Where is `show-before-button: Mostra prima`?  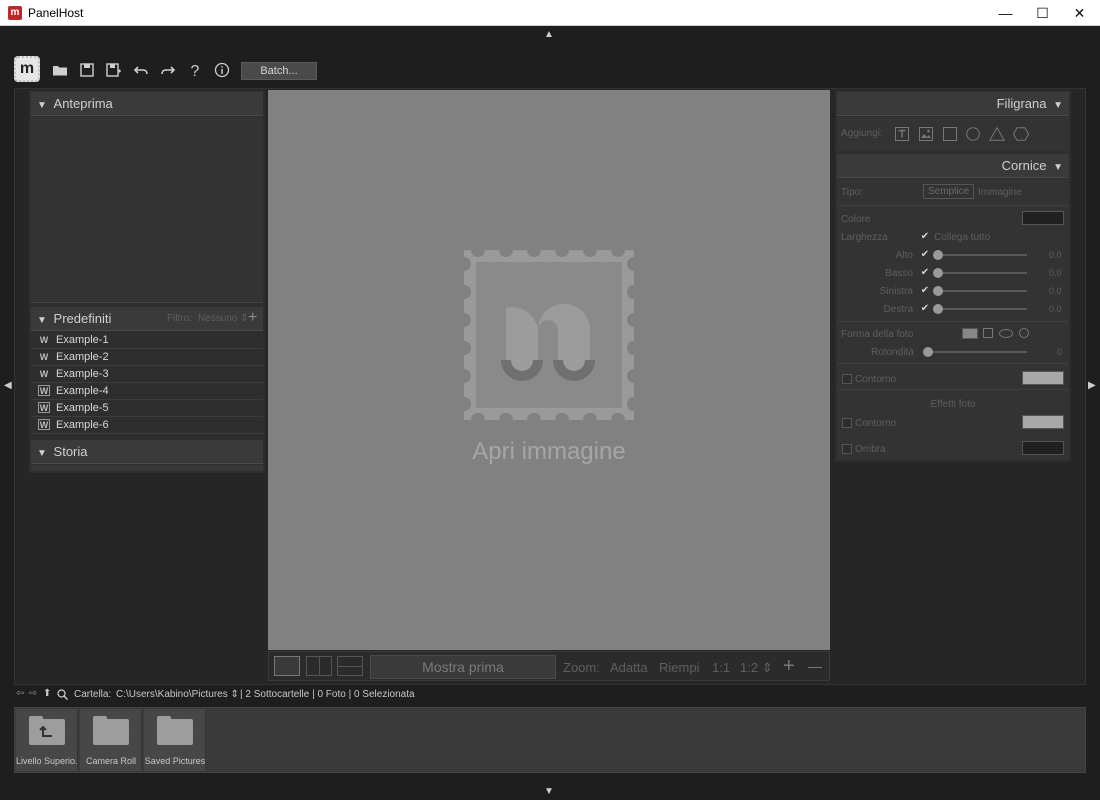 show-before-button: Mostra prima is located at coordinates (463, 667).